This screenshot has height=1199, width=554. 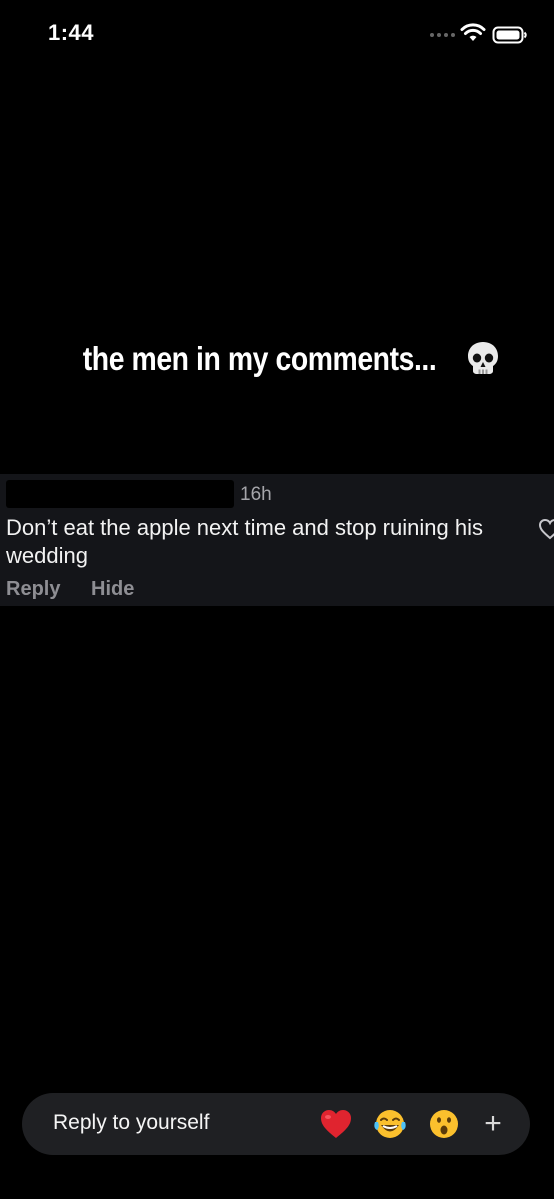 I want to click on status-time: 1:44, so click(x=71, y=32).